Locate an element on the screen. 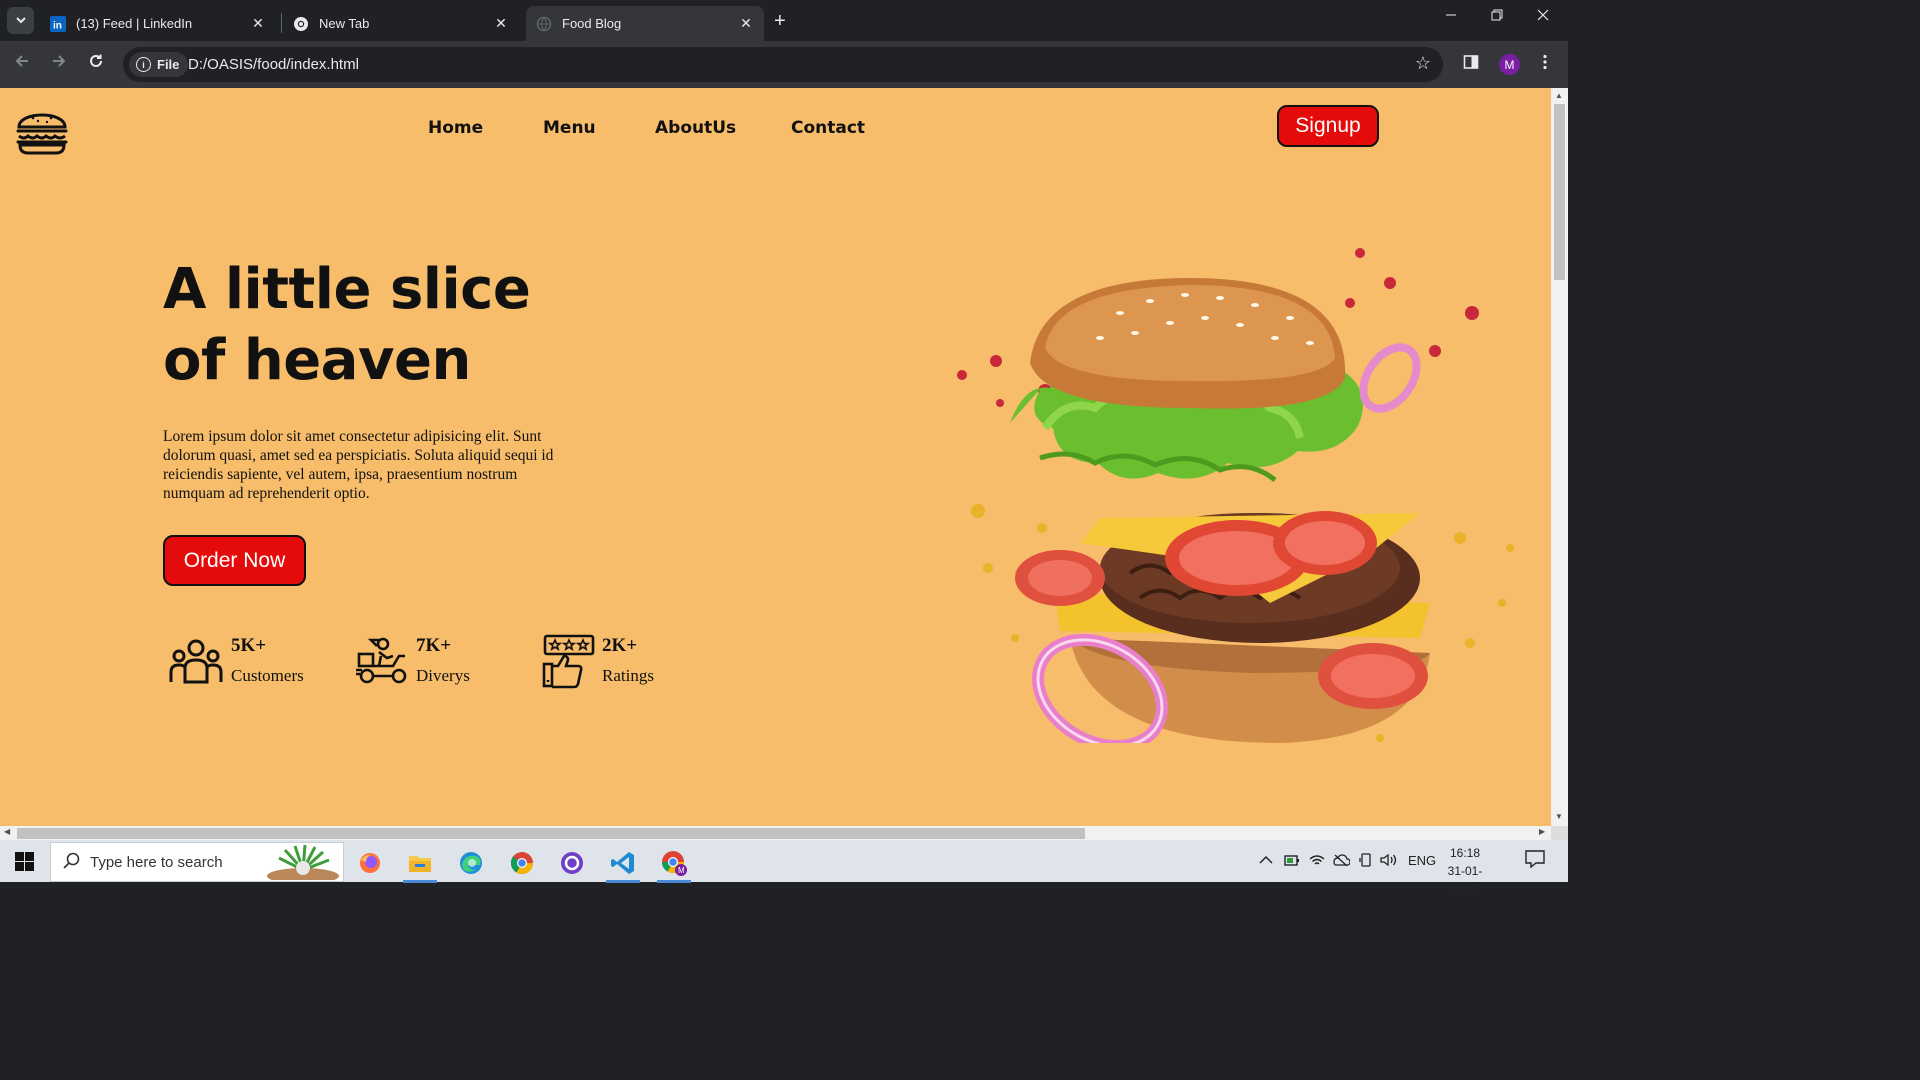  taskbar-search-box: Type here to search is located at coordinates (197, 862).